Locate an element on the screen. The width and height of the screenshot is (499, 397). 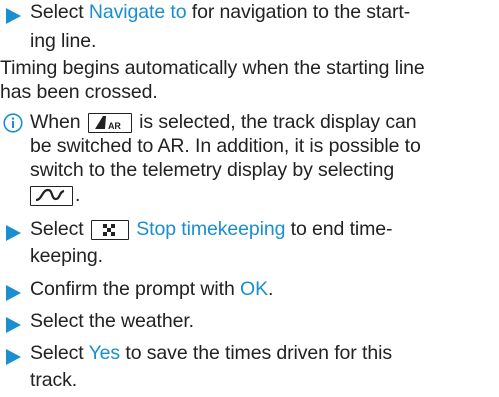
step-stop-timekeeping-line-2: keeping. is located at coordinates (66, 256).